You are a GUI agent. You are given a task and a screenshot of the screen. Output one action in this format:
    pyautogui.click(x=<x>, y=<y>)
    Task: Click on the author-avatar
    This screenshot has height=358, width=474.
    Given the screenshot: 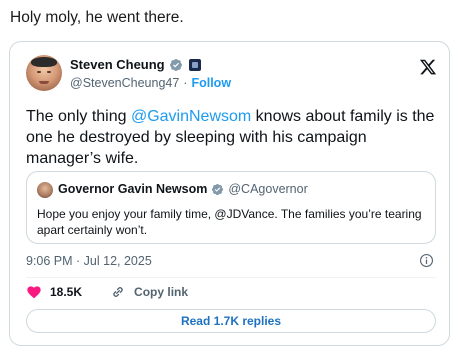 What is the action you would take?
    pyautogui.click(x=44, y=73)
    